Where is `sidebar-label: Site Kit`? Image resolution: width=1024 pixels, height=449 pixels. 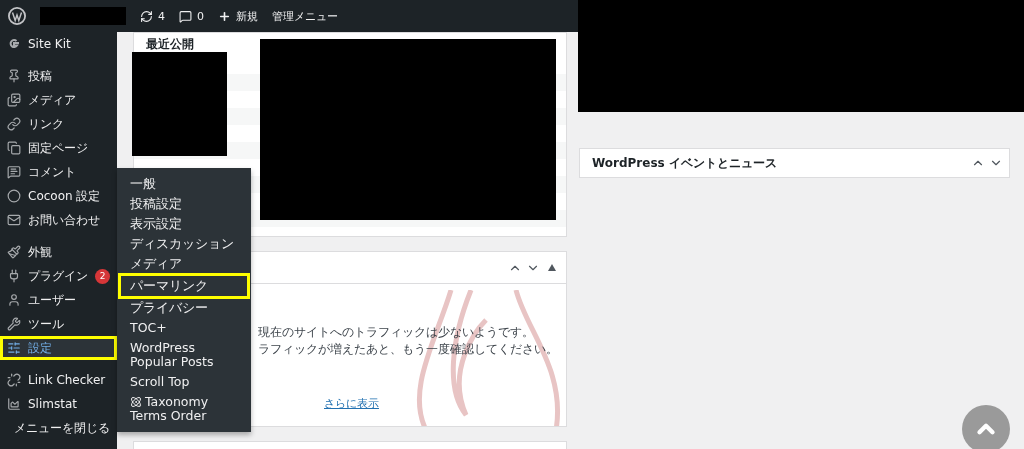 sidebar-label: Site Kit is located at coordinates (49, 44).